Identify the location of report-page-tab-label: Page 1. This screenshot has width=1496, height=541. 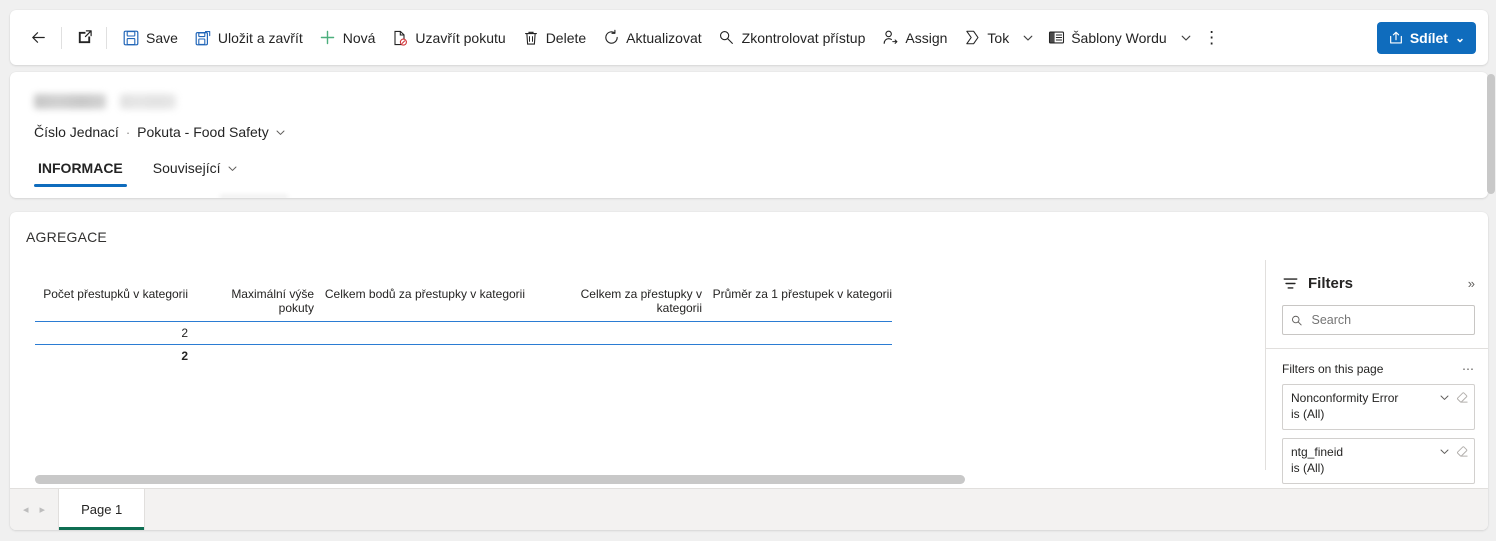
(102, 509).